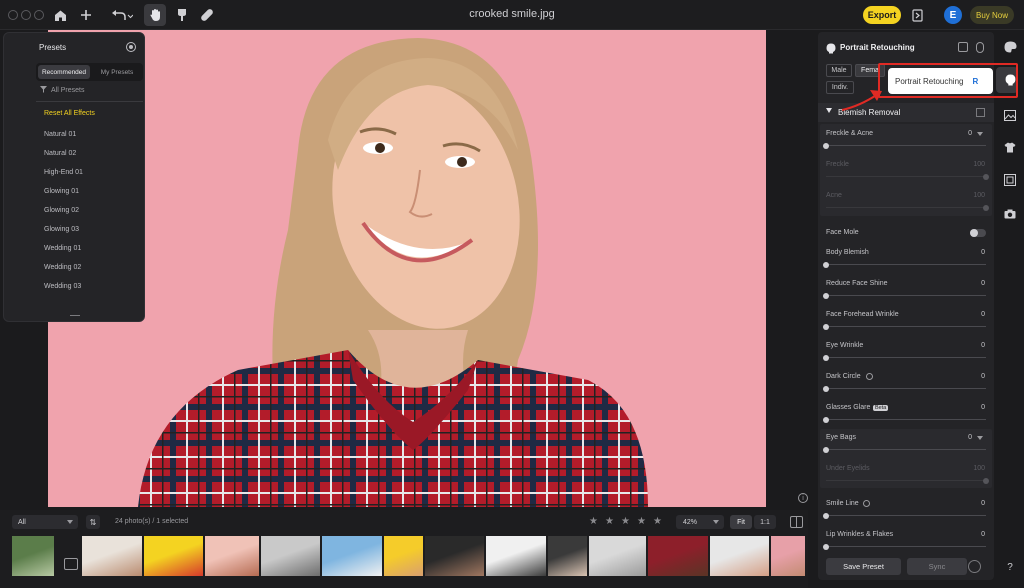 The width and height of the screenshot is (1024, 588). Describe the element at coordinates (1010, 214) in the screenshot. I see `camera-icon` at that location.